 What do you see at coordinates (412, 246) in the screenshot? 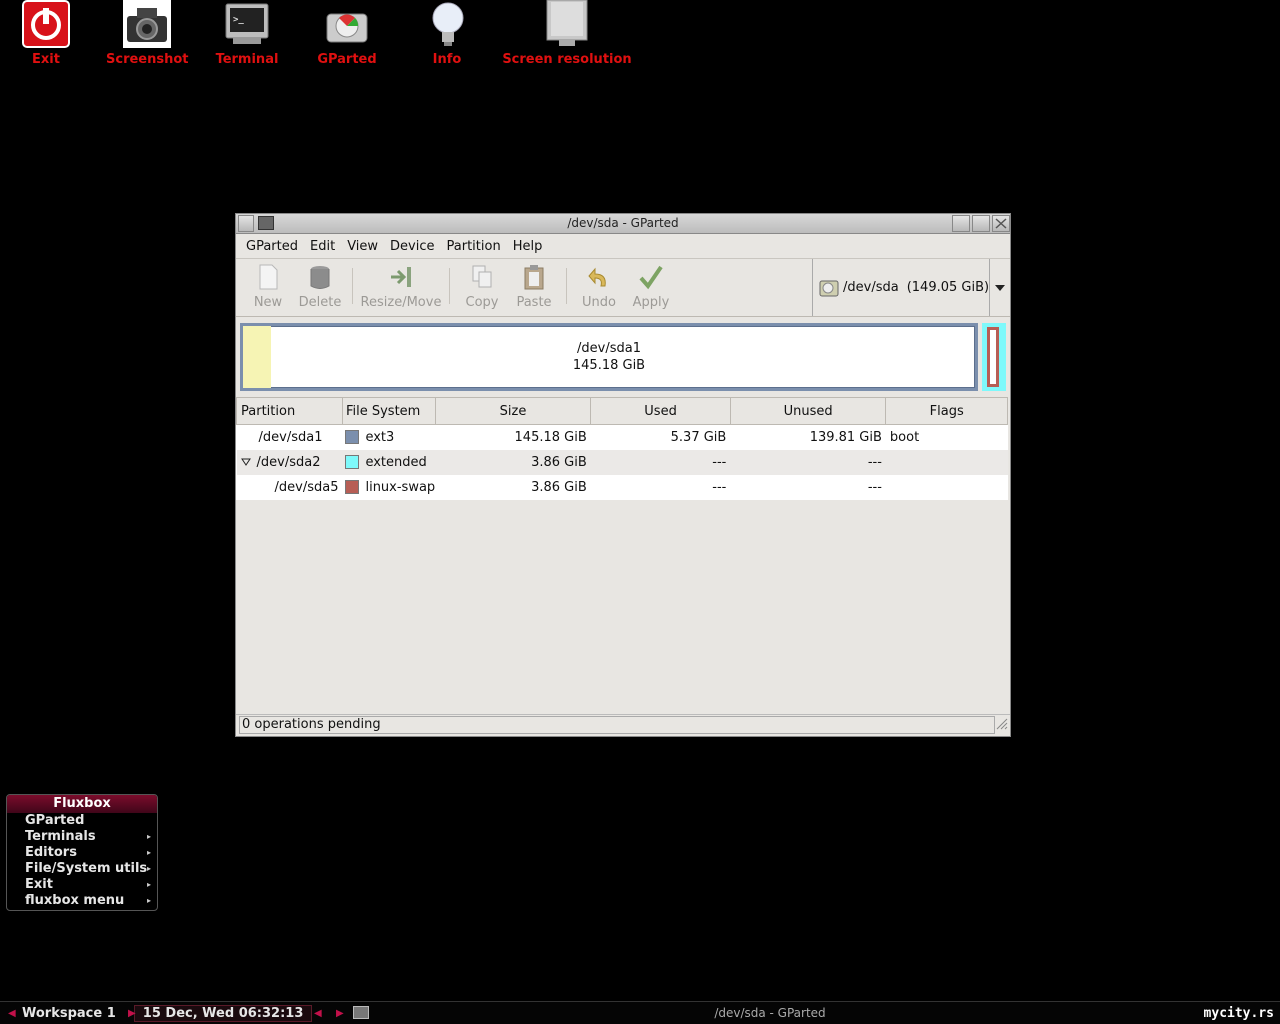
I see `menu-device: Device` at bounding box center [412, 246].